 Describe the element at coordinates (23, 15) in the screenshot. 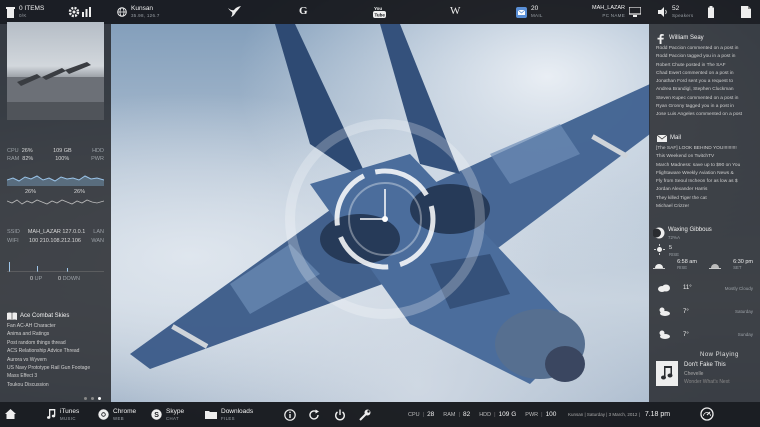

I see `items-size: 0/K` at that location.